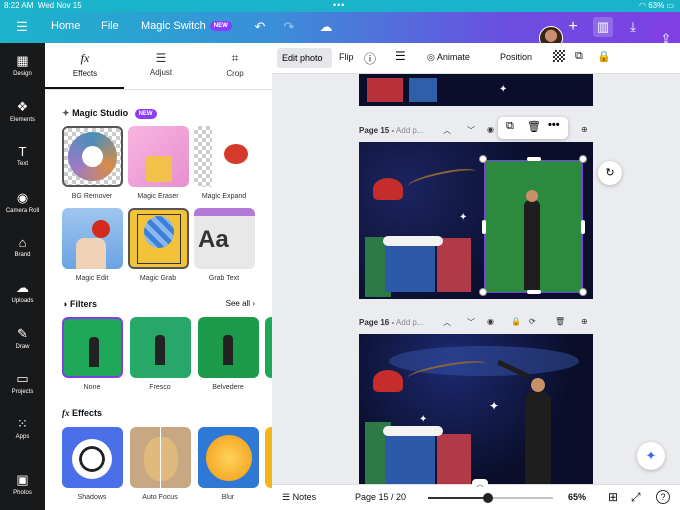 This screenshot has height=510, width=680. I want to click on multitask-dots-icon: •••, so click(339, 5).